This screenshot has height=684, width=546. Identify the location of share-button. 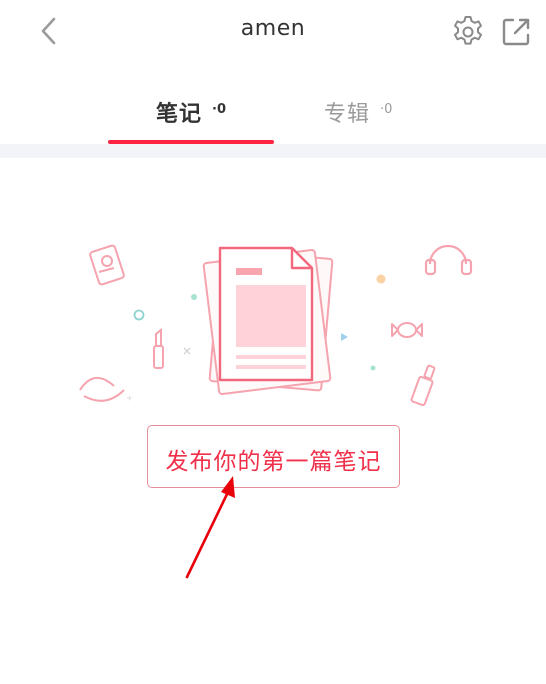
(516, 32).